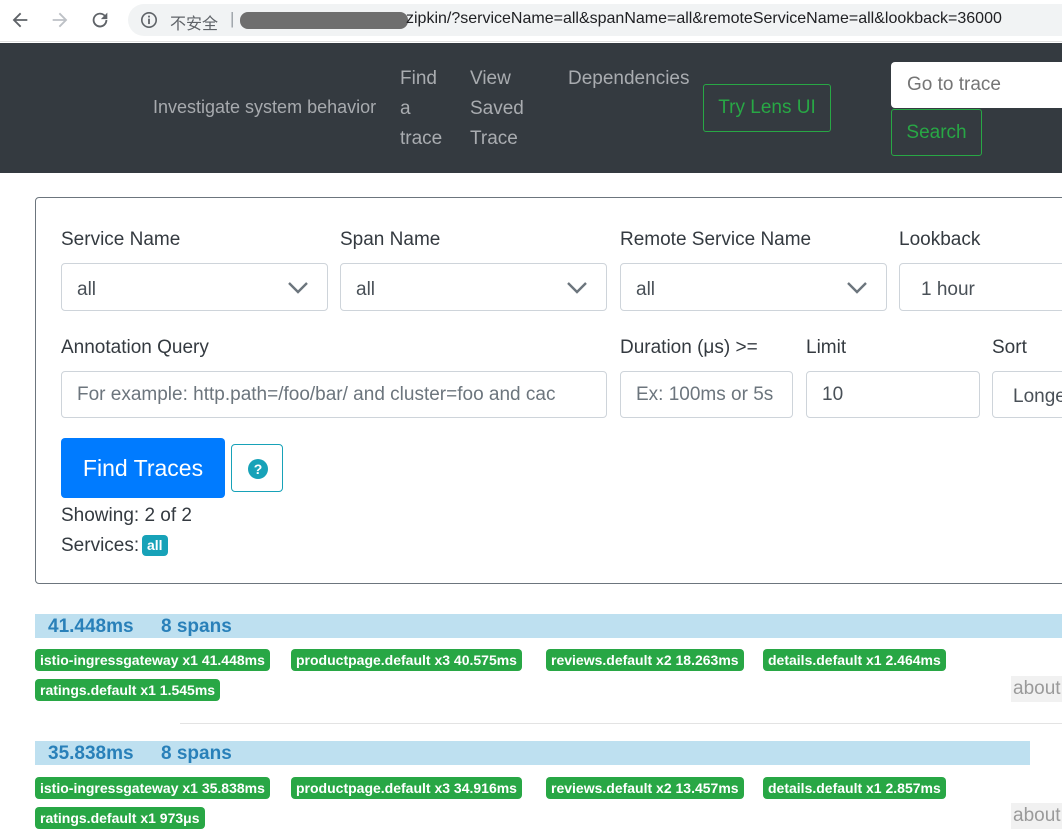  Describe the element at coordinates (155, 545) in the screenshot. I see `services-badge: all` at that location.